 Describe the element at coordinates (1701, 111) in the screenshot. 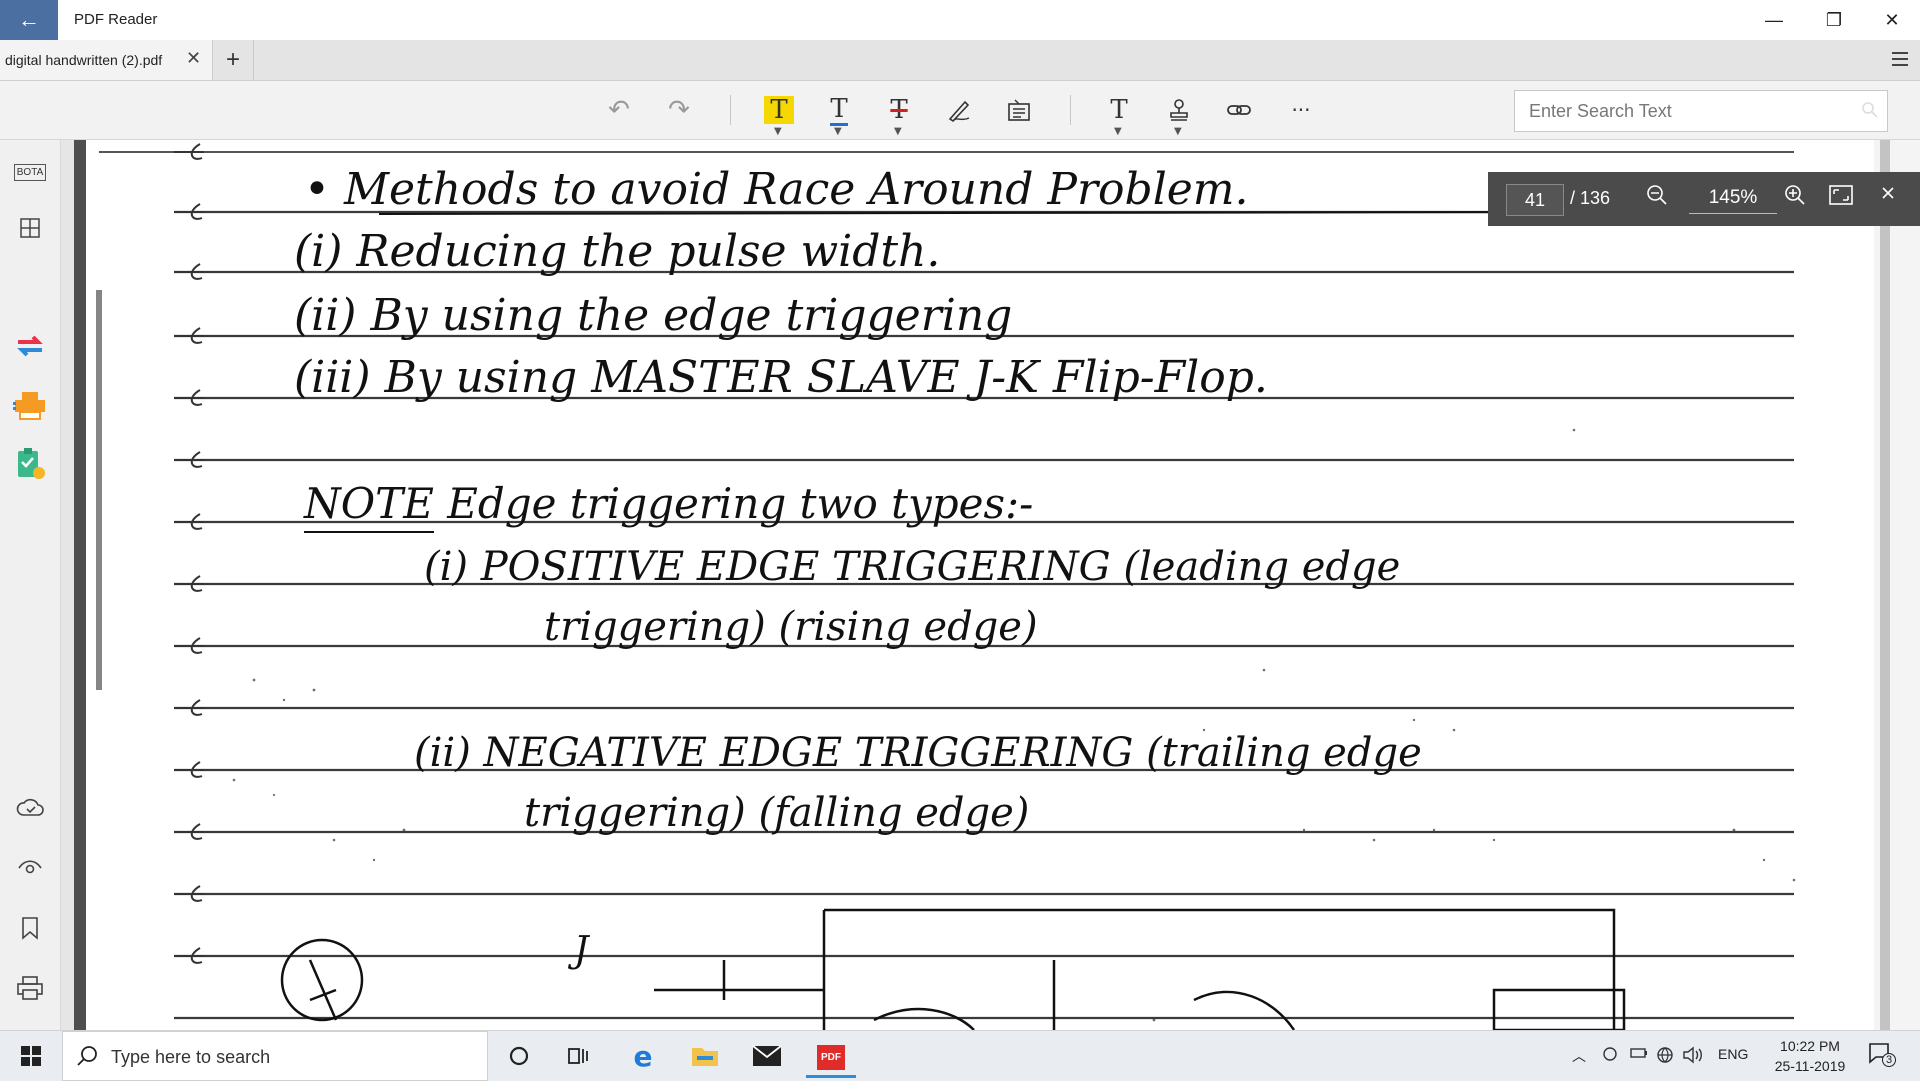

I see `search-input: Enter Search Text` at that location.